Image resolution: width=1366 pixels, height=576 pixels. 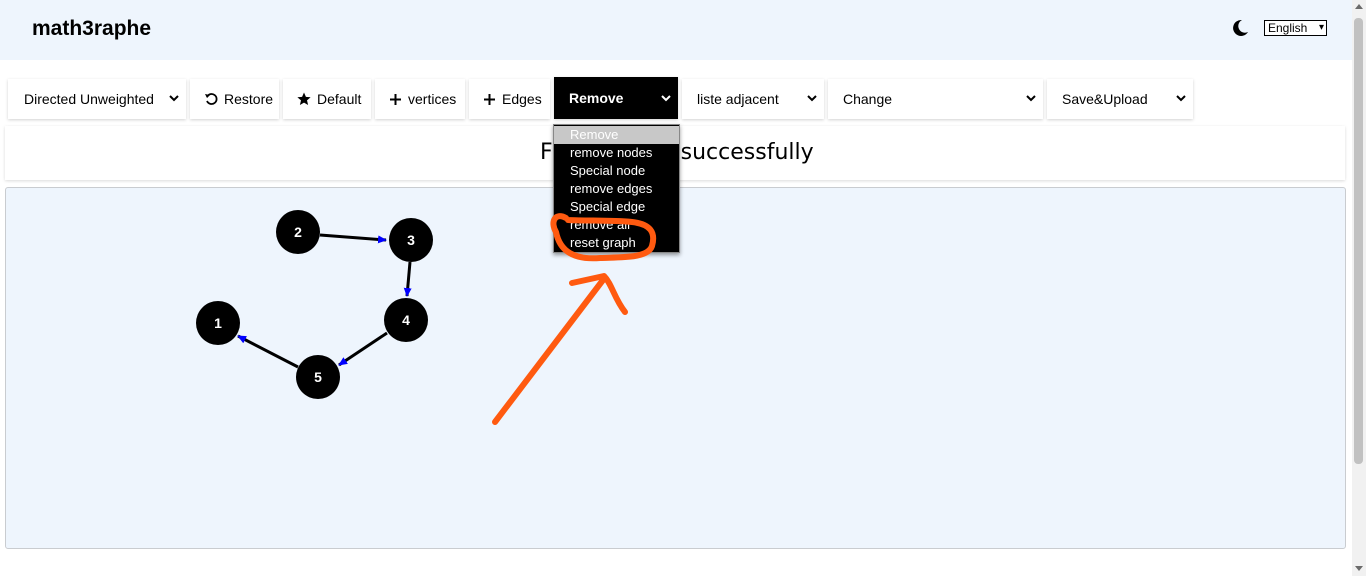 I want to click on scrollbar-thumb, so click(x=1358, y=241).